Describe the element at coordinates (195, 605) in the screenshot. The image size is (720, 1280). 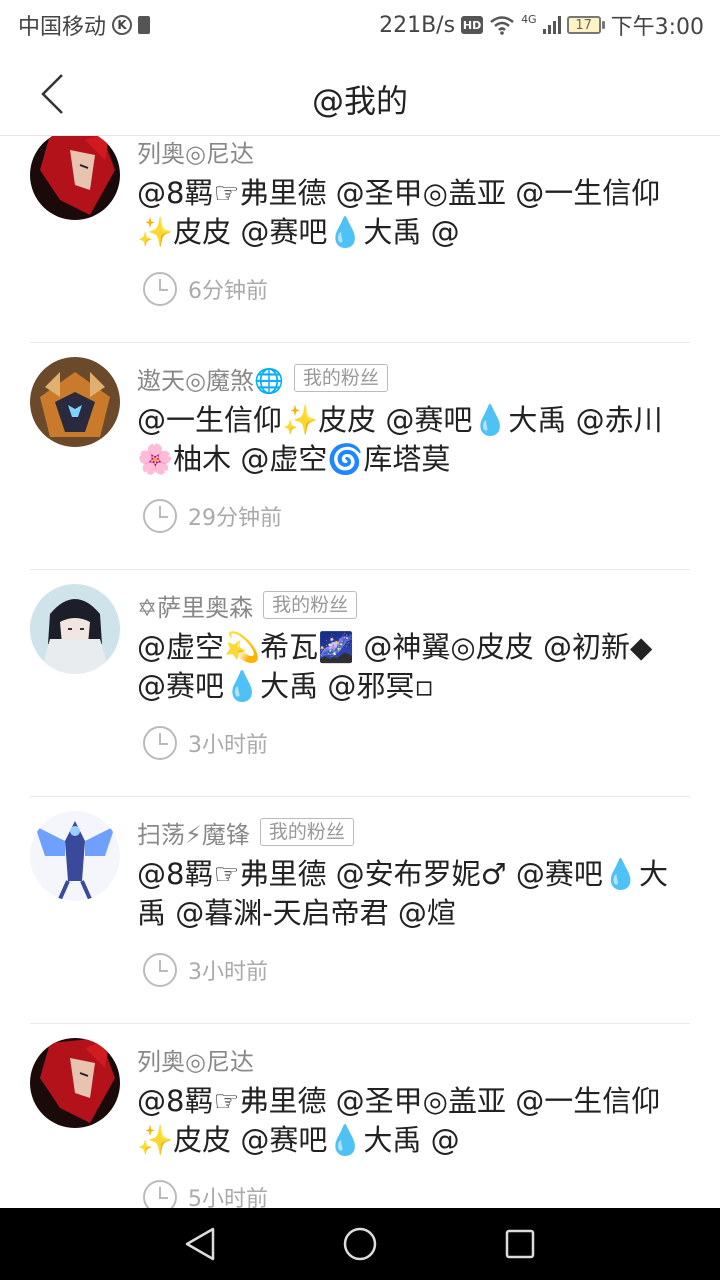
I see `username: ✡萨里奥森` at that location.